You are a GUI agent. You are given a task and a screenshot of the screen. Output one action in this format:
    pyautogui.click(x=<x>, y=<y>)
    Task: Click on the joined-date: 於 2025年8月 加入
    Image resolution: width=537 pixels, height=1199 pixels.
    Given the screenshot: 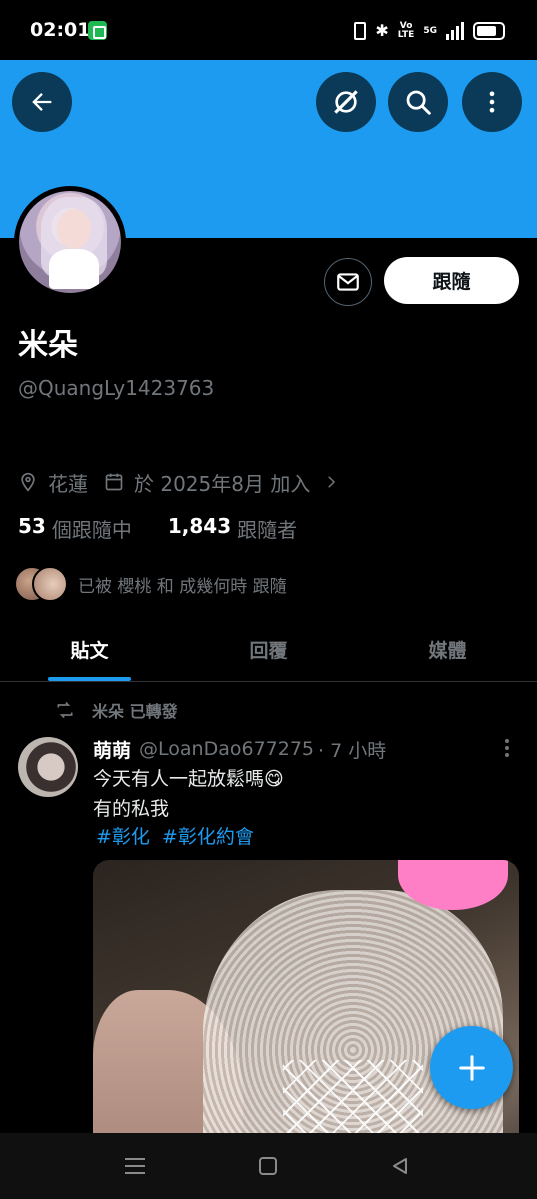 What is the action you would take?
    pyautogui.click(x=222, y=483)
    